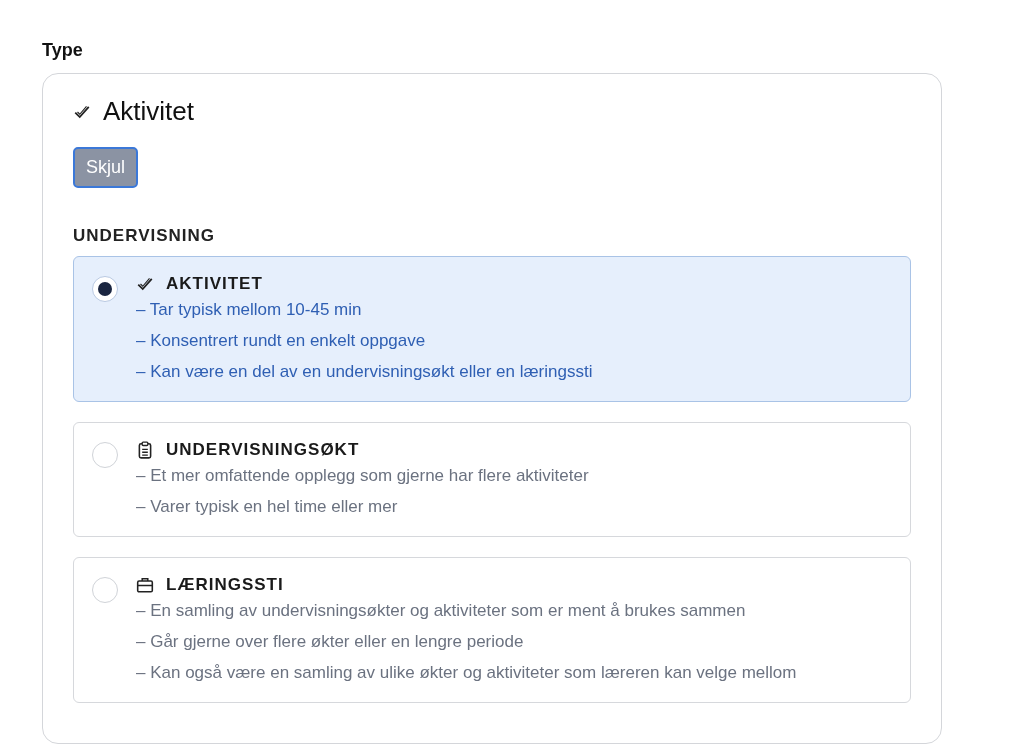  What do you see at coordinates (149, 111) in the screenshot?
I see `card-heading: Aktivitet` at bounding box center [149, 111].